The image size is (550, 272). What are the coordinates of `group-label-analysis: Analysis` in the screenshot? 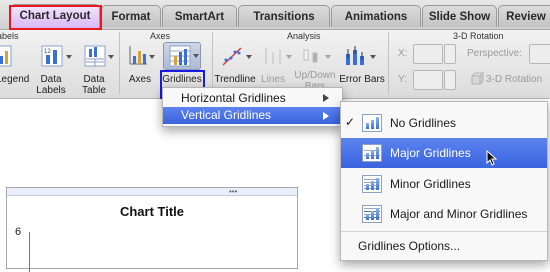 It's located at (304, 36).